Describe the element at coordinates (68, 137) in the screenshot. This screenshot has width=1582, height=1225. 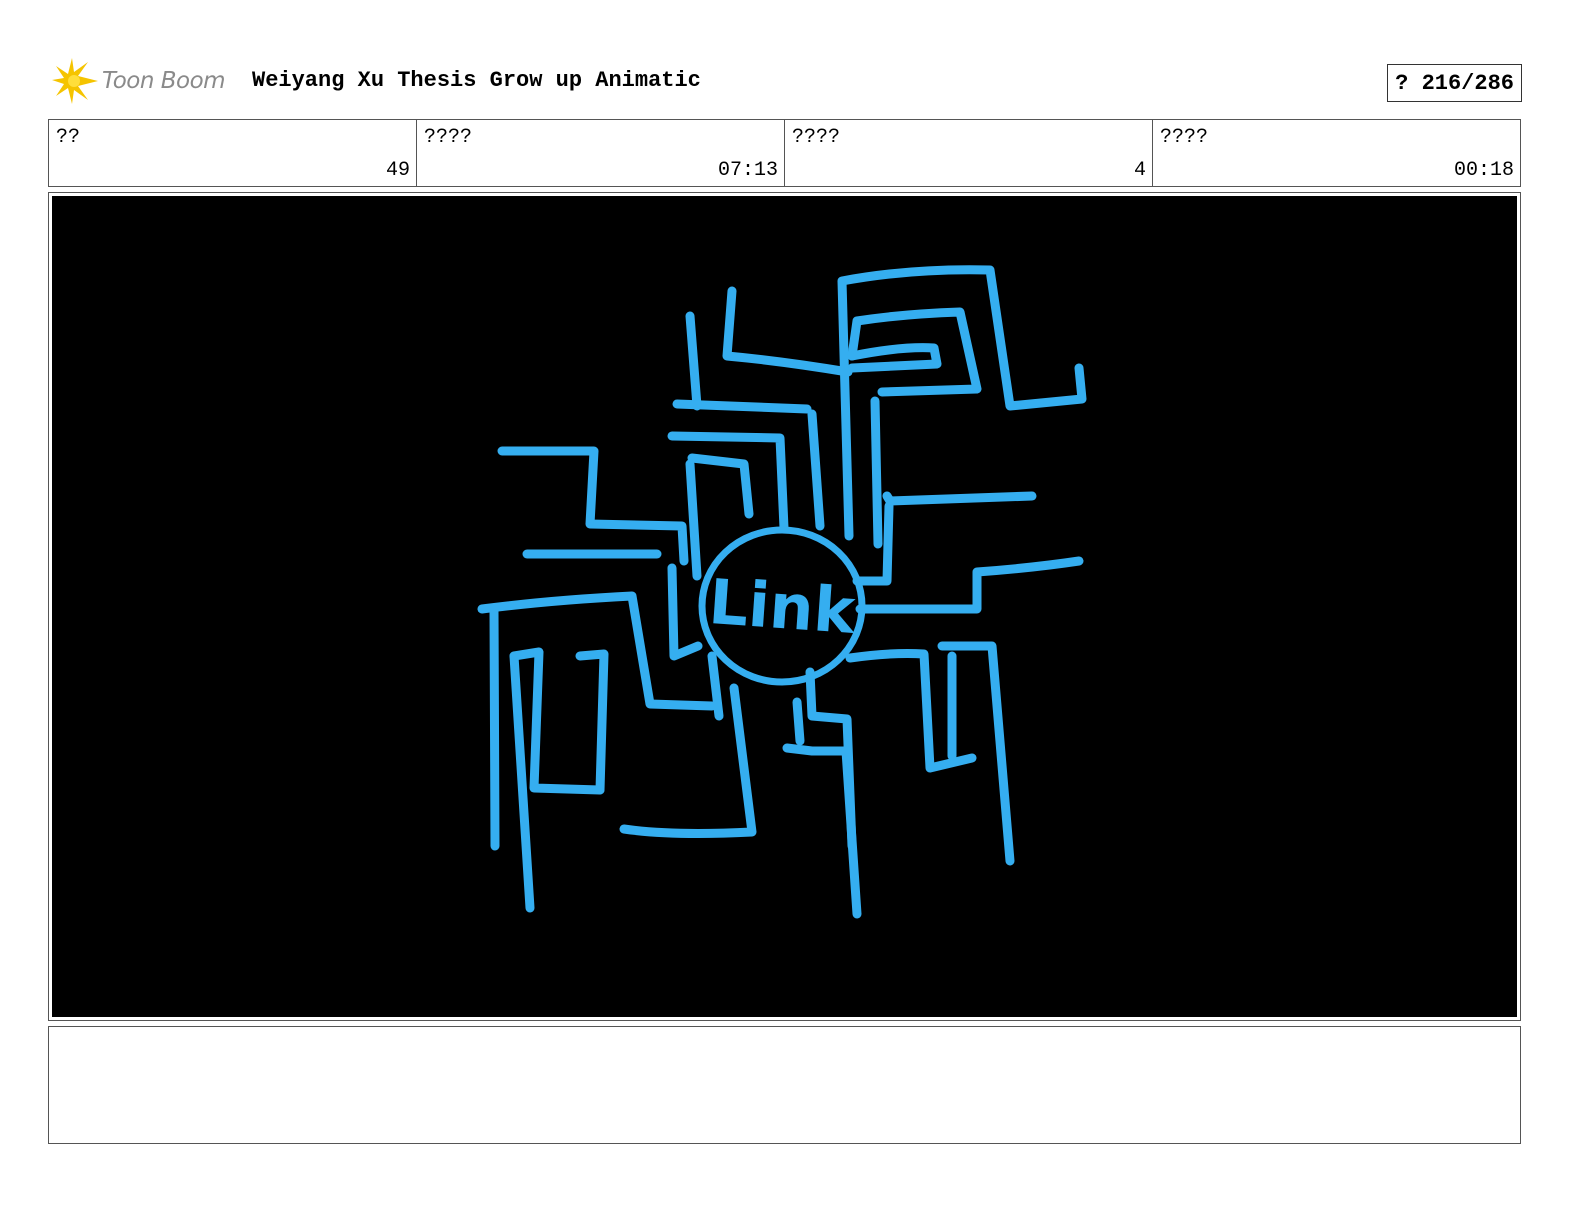
I see `info-label: ??` at that location.